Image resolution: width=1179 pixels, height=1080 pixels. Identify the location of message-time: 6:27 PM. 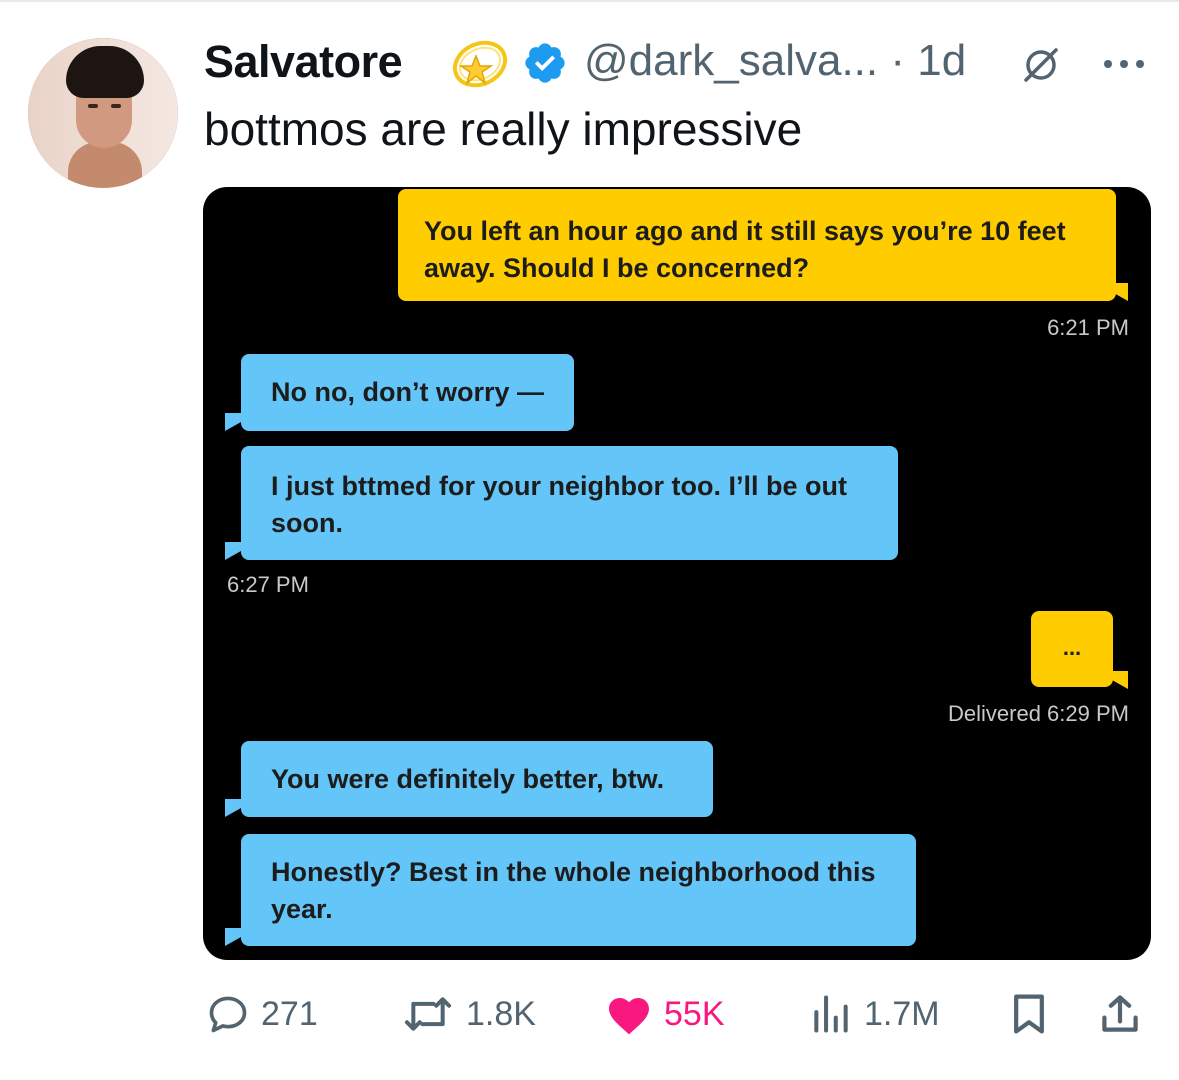
(268, 584).